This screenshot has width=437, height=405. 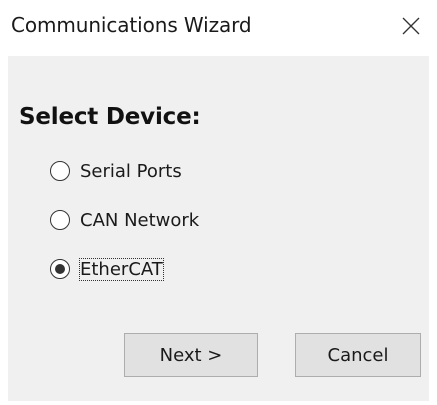 I want to click on select-device-heading: Select Device:, so click(x=110, y=117).